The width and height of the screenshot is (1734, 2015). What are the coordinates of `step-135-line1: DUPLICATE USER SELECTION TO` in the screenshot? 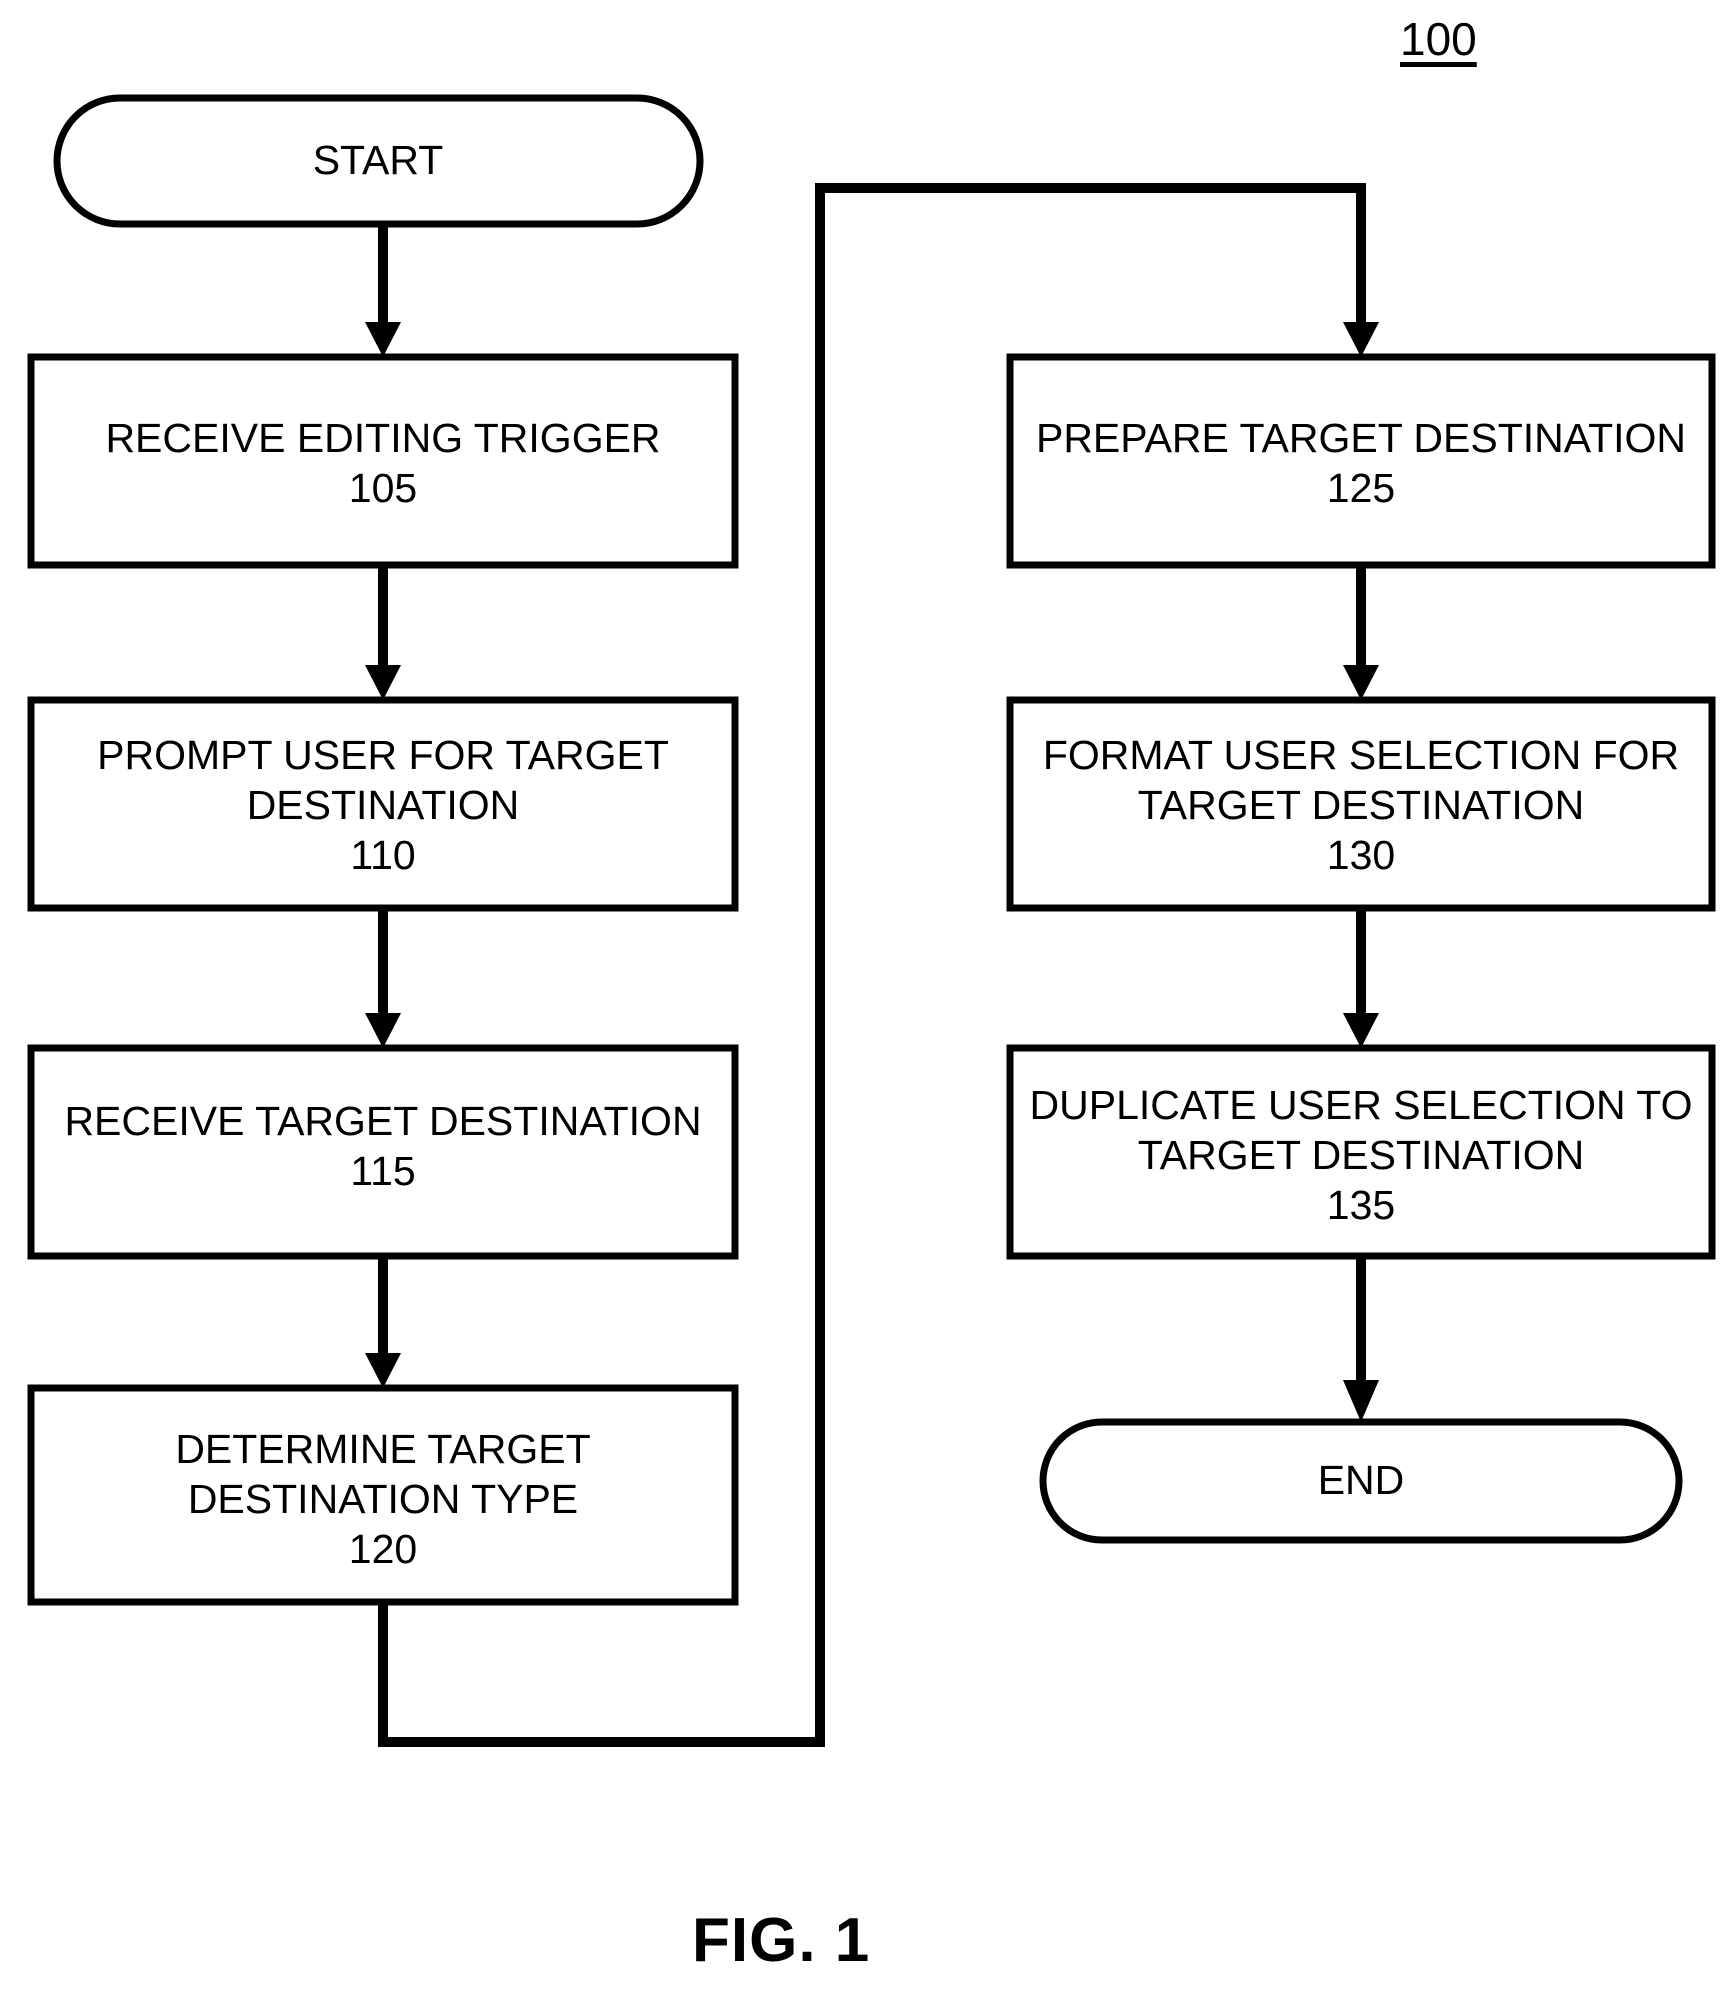 It's located at (1361, 1105).